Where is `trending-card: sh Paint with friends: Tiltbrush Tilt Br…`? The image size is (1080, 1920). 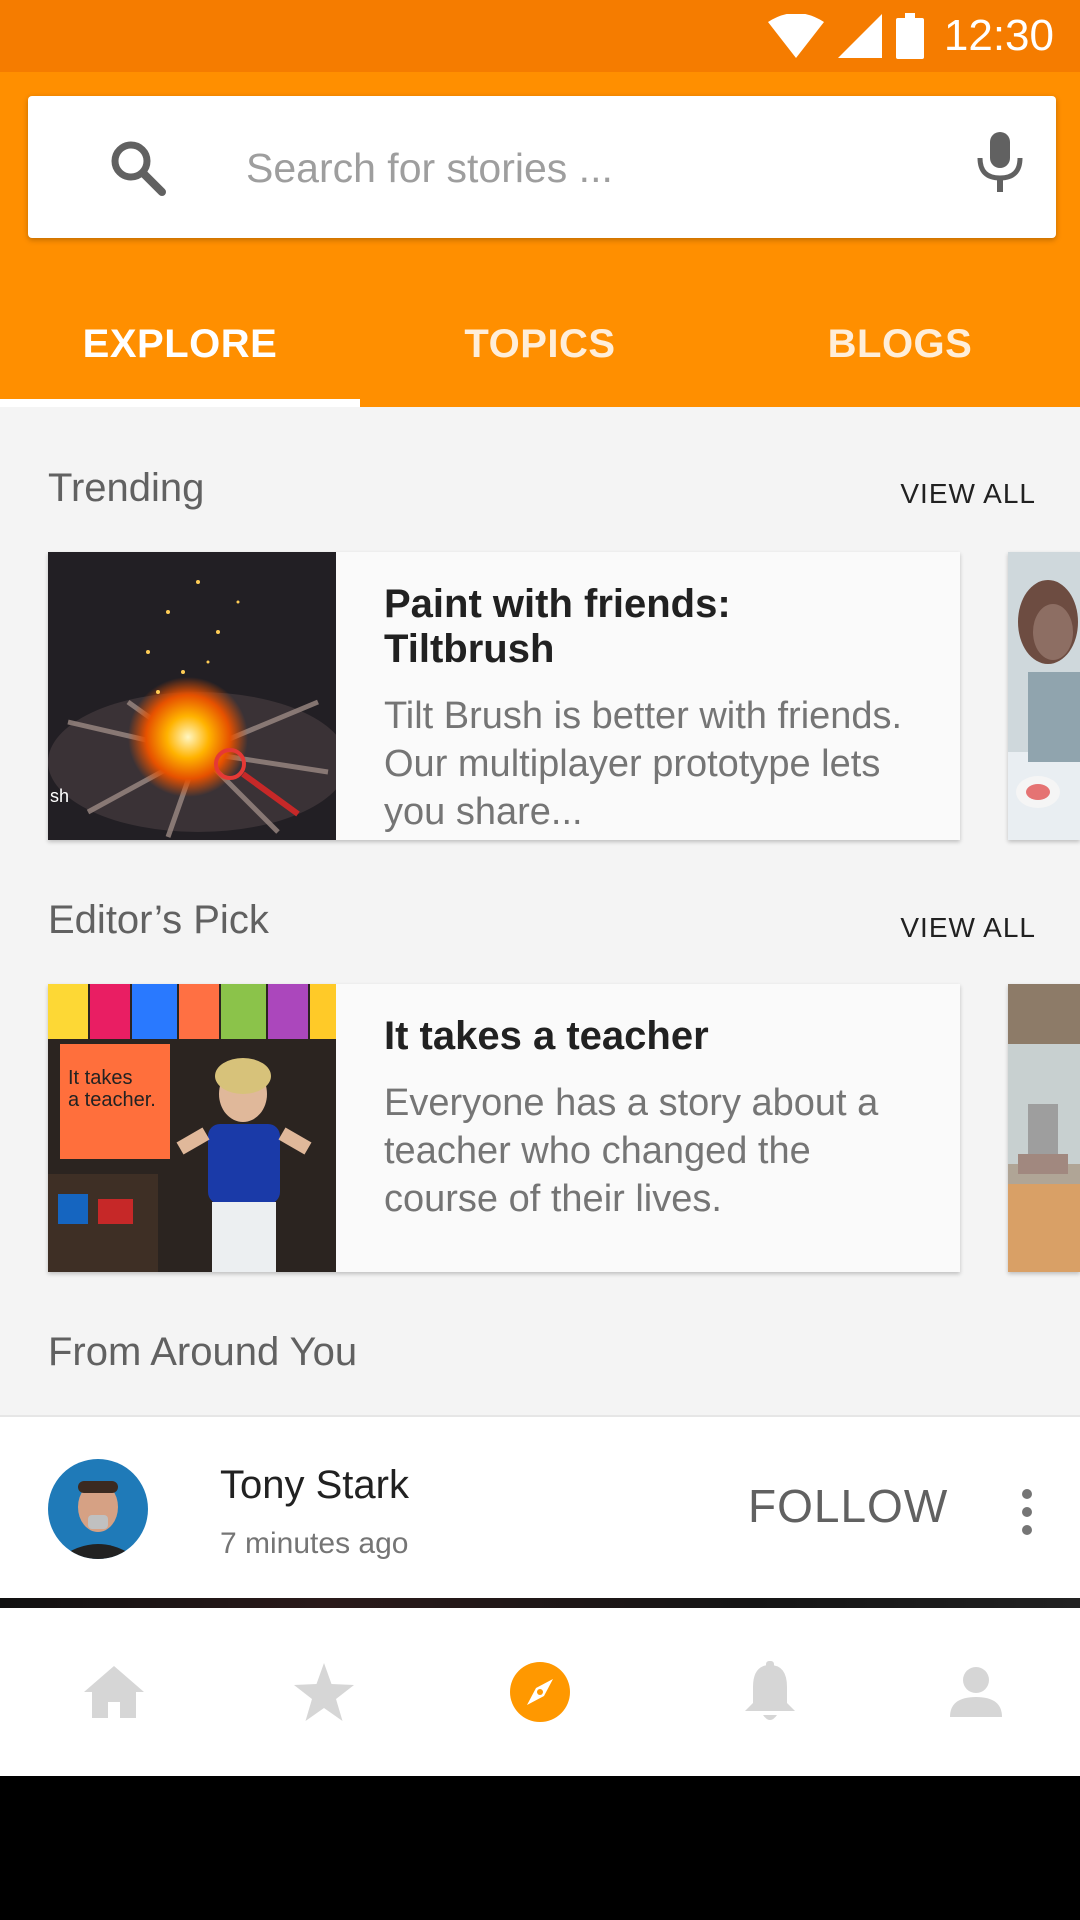 trending-card: sh Paint with friends: Tiltbrush Tilt Br… is located at coordinates (504, 696).